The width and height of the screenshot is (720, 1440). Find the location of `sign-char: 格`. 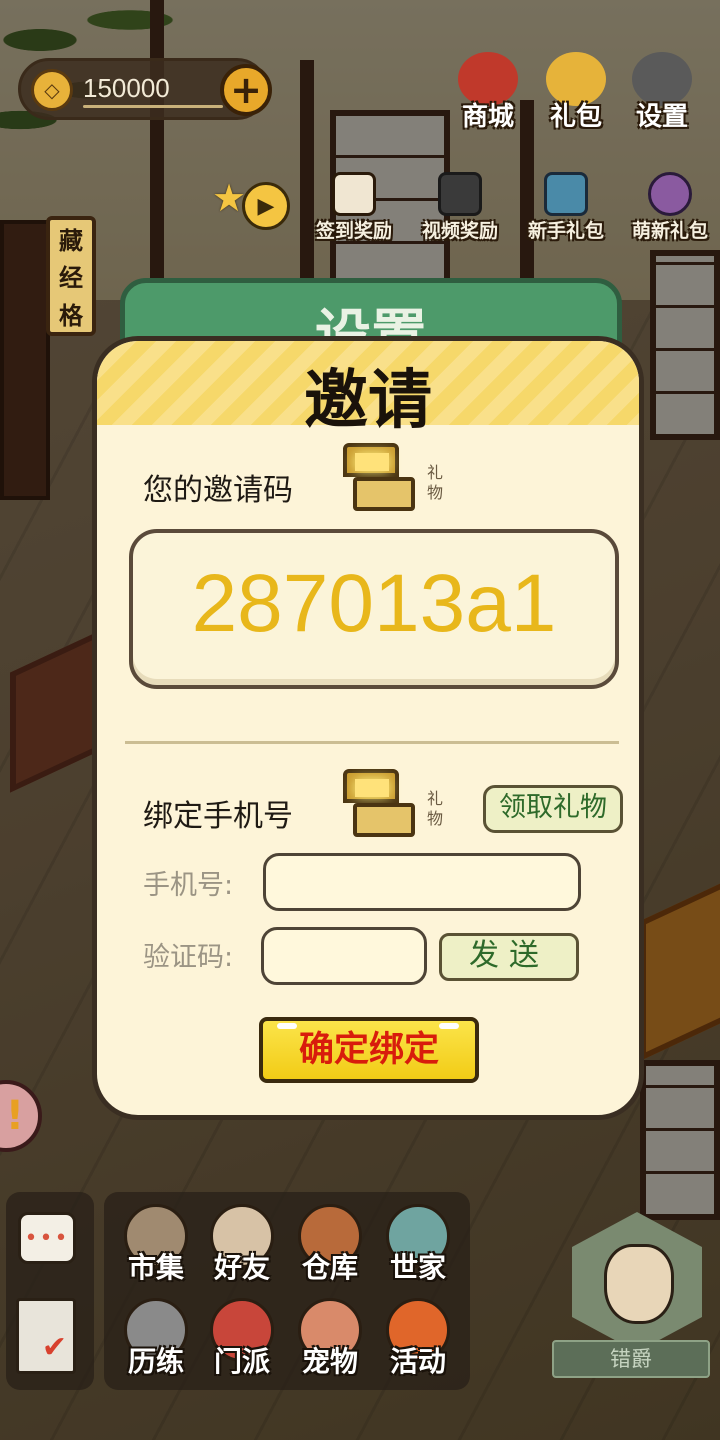

sign-char: 格 is located at coordinates (71, 315).